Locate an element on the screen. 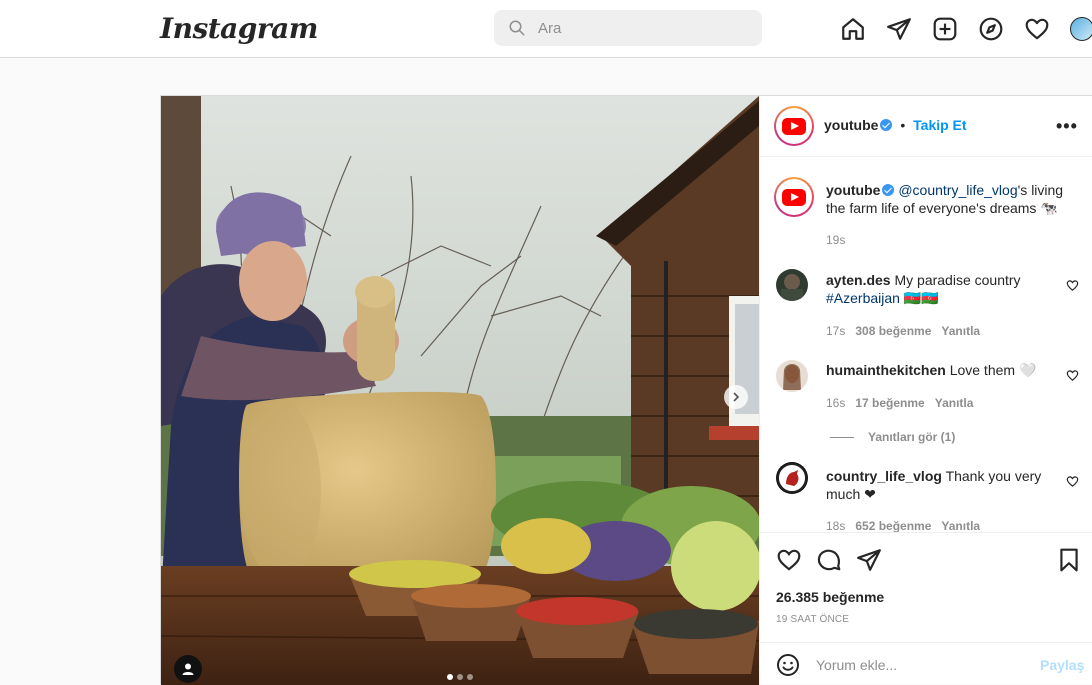  follow-button: Takip Et is located at coordinates (939, 125).